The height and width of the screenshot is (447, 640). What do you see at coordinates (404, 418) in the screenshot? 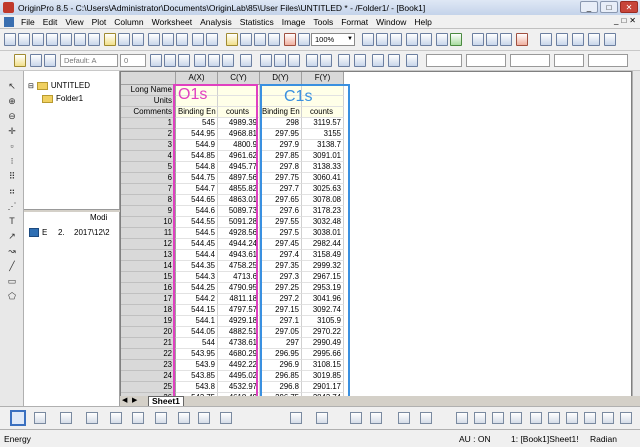
I see `vector-plot-icon` at bounding box center [404, 418].